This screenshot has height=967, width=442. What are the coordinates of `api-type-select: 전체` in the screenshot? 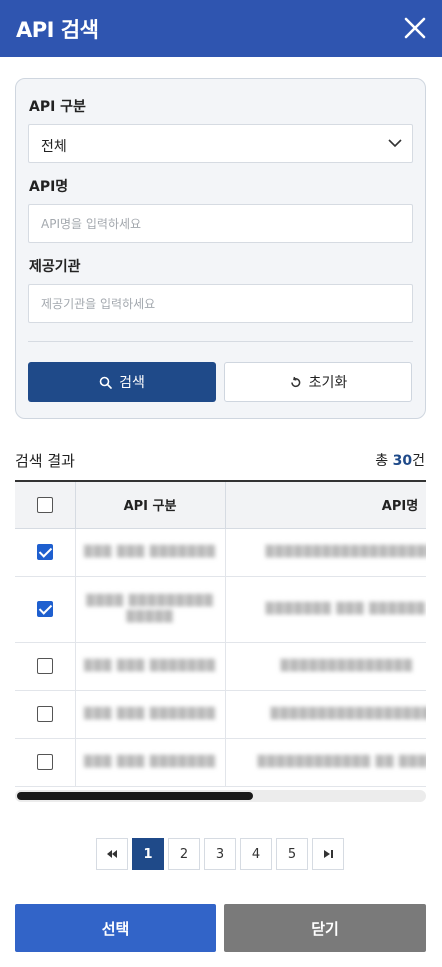 It's located at (220, 143).